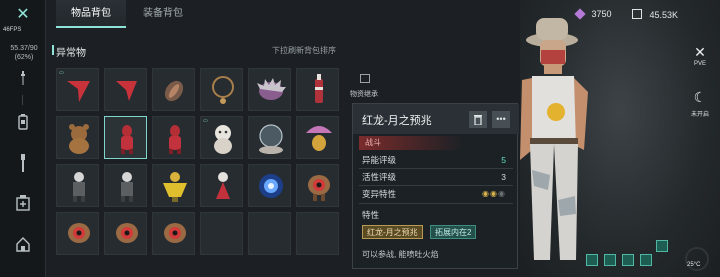  I want to click on home-icon, so click(23, 246).